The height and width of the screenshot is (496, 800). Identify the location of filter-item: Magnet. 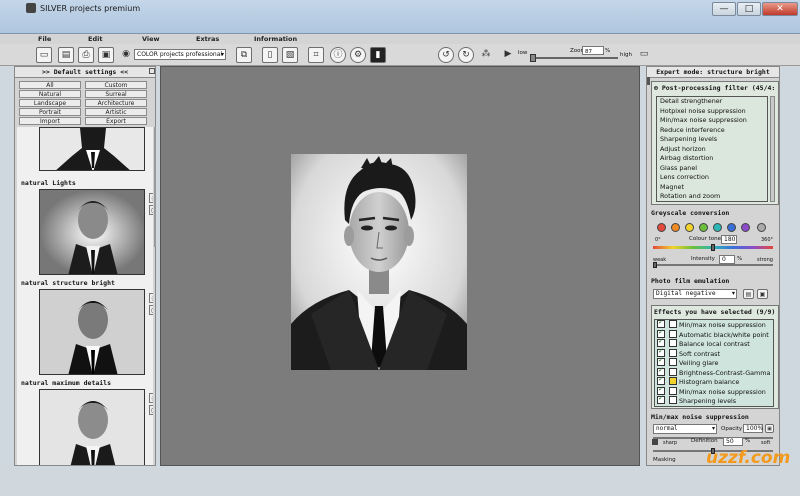
(712, 188).